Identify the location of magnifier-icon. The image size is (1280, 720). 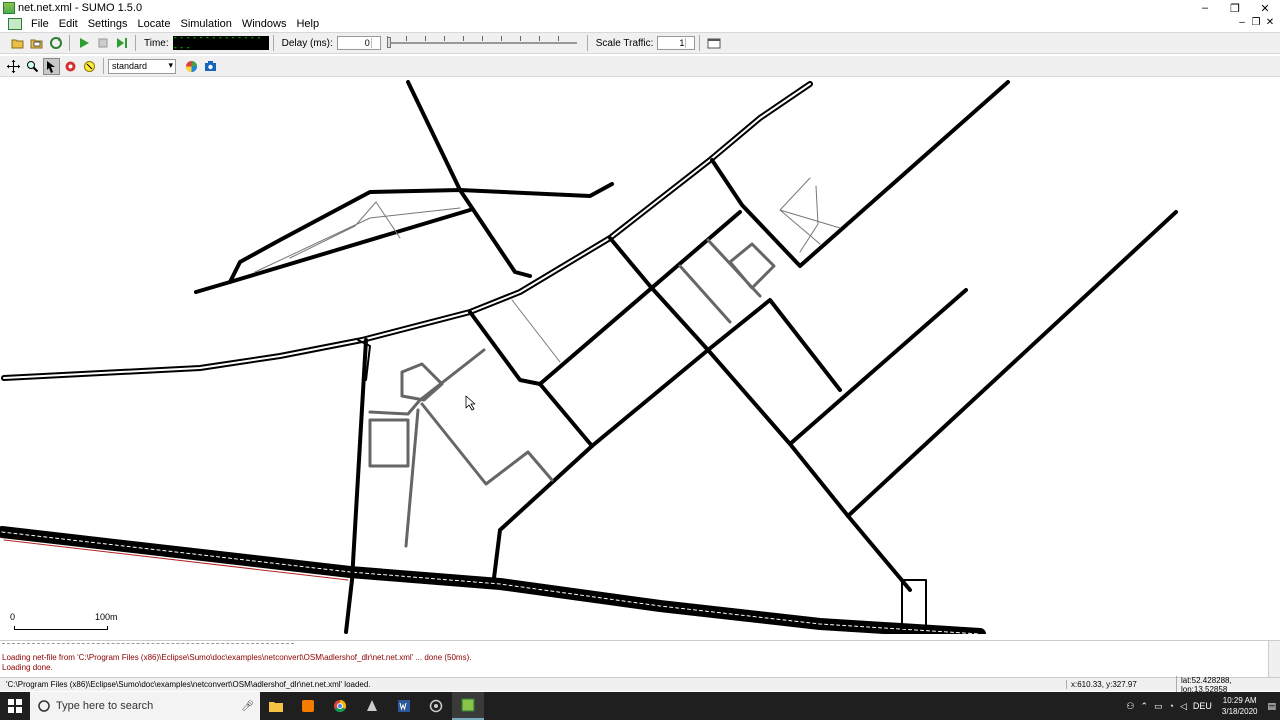
(32, 66).